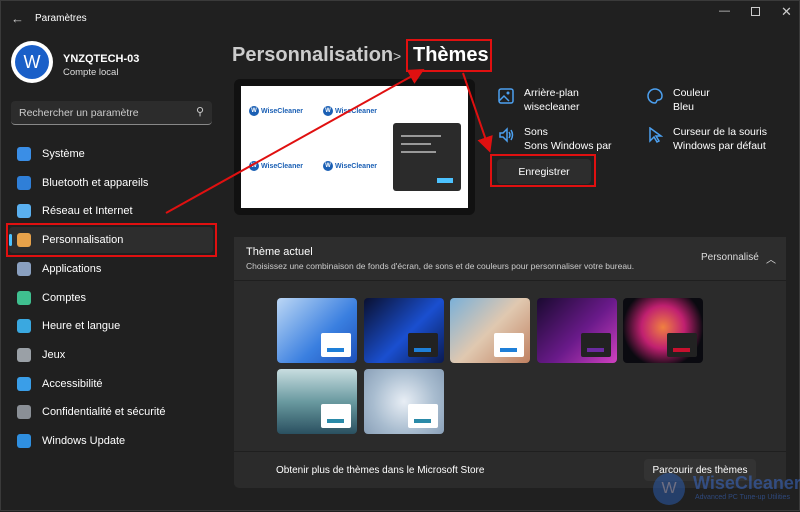 The height and width of the screenshot is (512, 800). I want to click on annotation-arrows, so click(329, 141).